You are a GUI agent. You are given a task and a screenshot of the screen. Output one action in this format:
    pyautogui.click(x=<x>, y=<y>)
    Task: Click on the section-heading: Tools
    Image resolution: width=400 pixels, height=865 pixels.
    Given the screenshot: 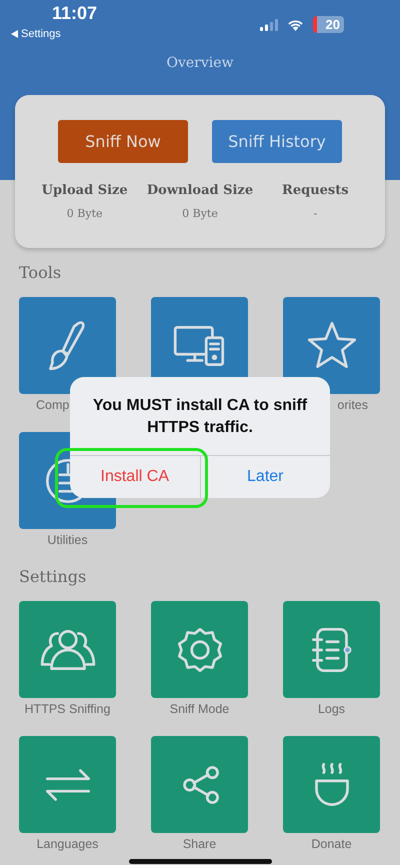 What is the action you would take?
    pyautogui.click(x=40, y=273)
    